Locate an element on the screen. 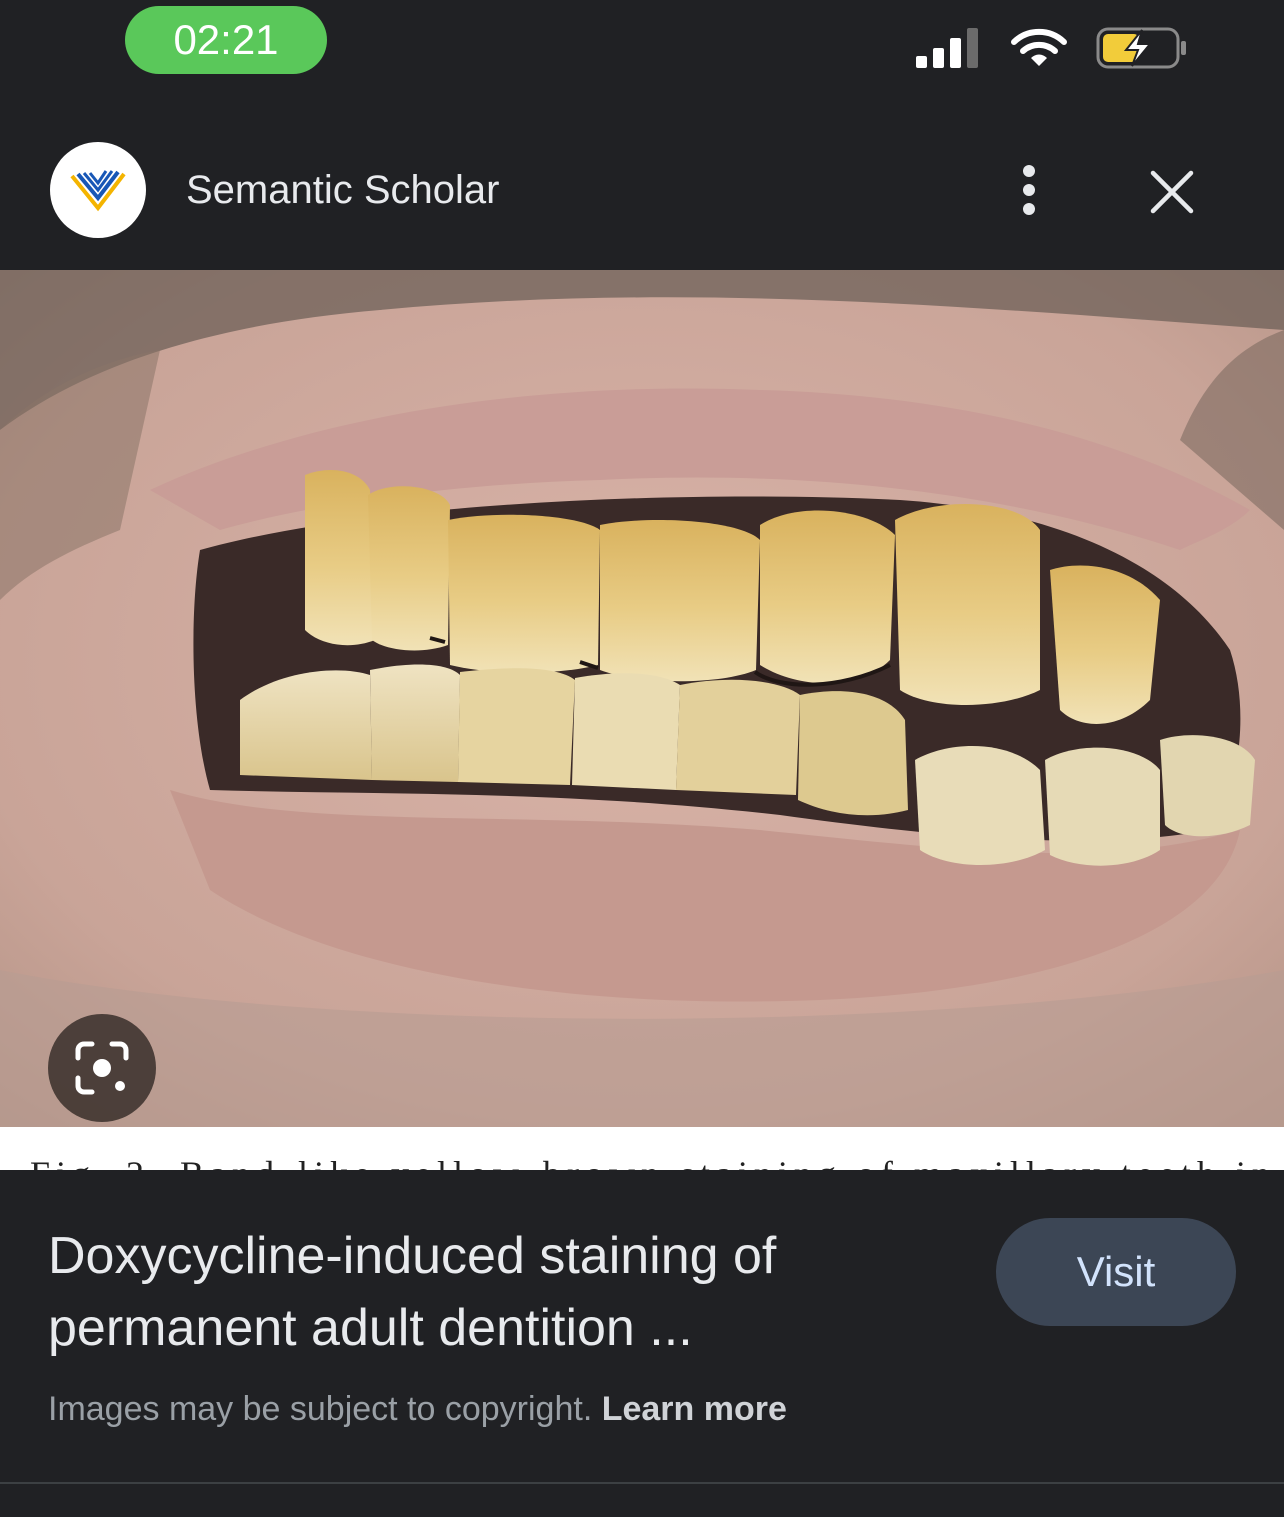 Image resolution: width=1284 pixels, height=1517 pixels. site-name: Semantic Scholar is located at coordinates (342, 190).